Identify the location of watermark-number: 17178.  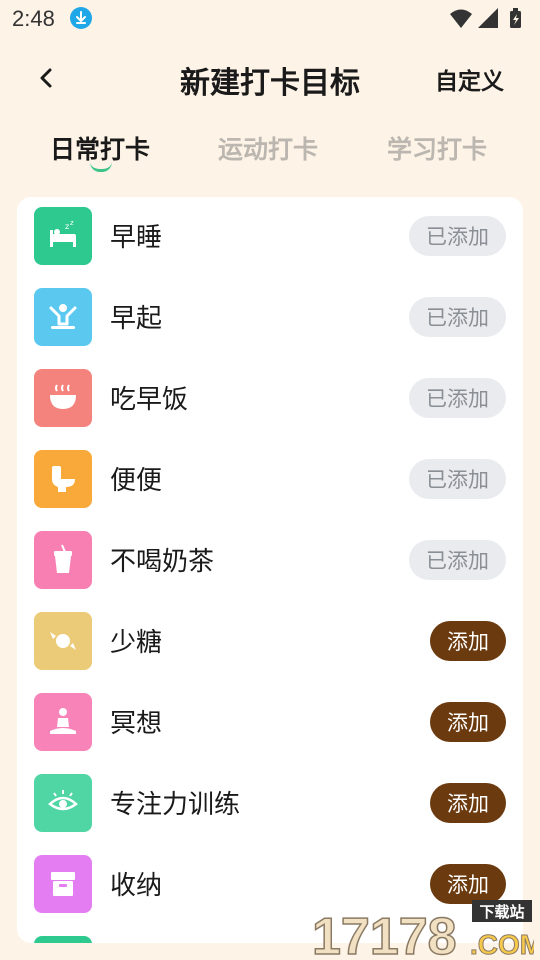
(384, 933).